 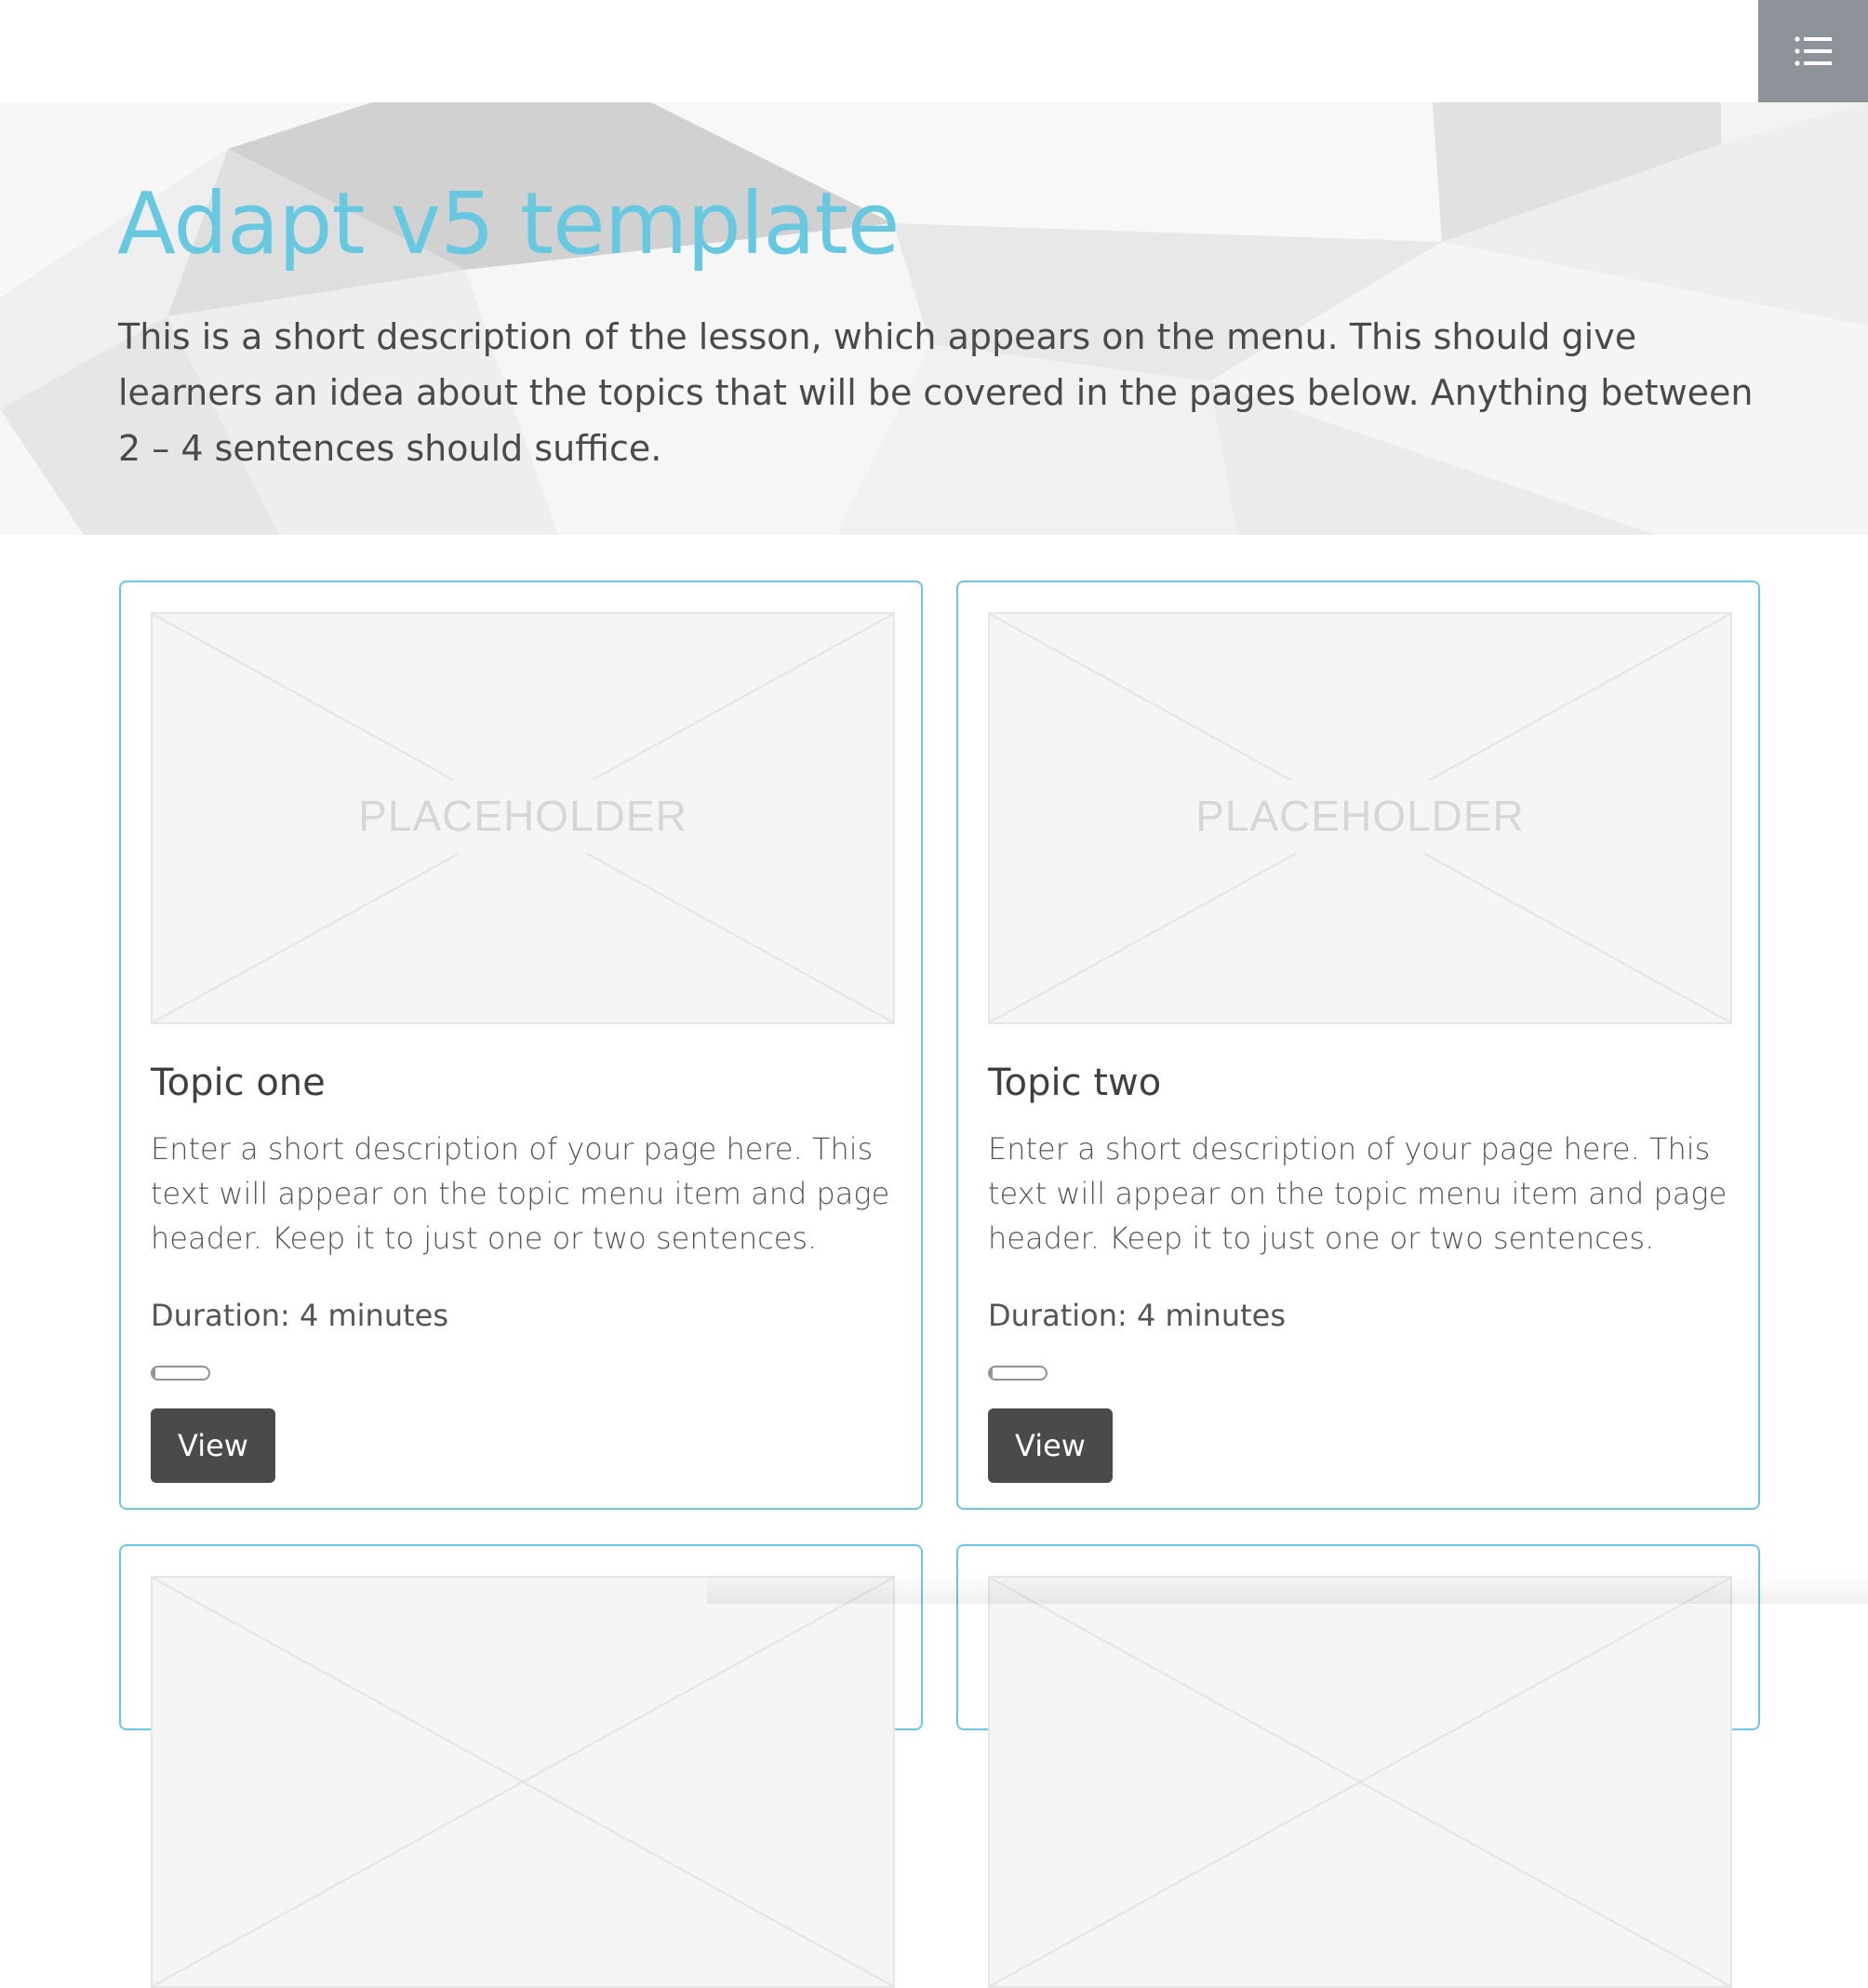 What do you see at coordinates (238, 1082) in the screenshot?
I see `card-title: Topic one` at bounding box center [238, 1082].